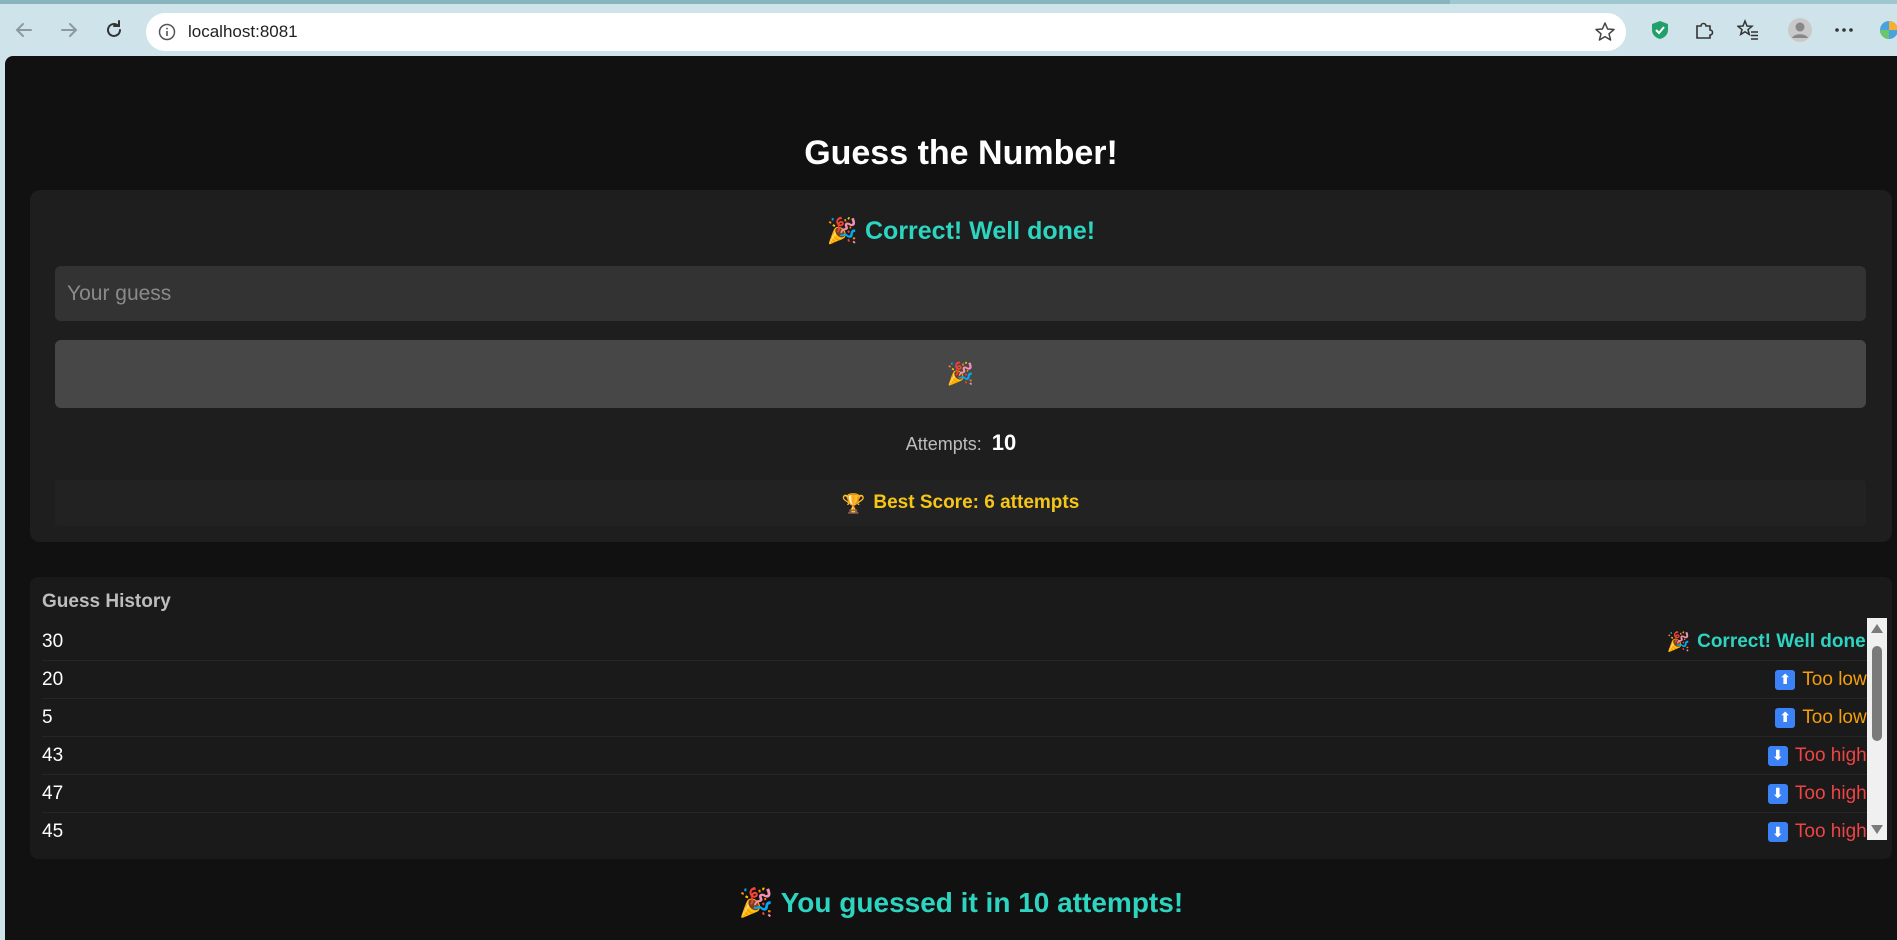  I want to click on attempts-value: 10, so click(1004, 442).